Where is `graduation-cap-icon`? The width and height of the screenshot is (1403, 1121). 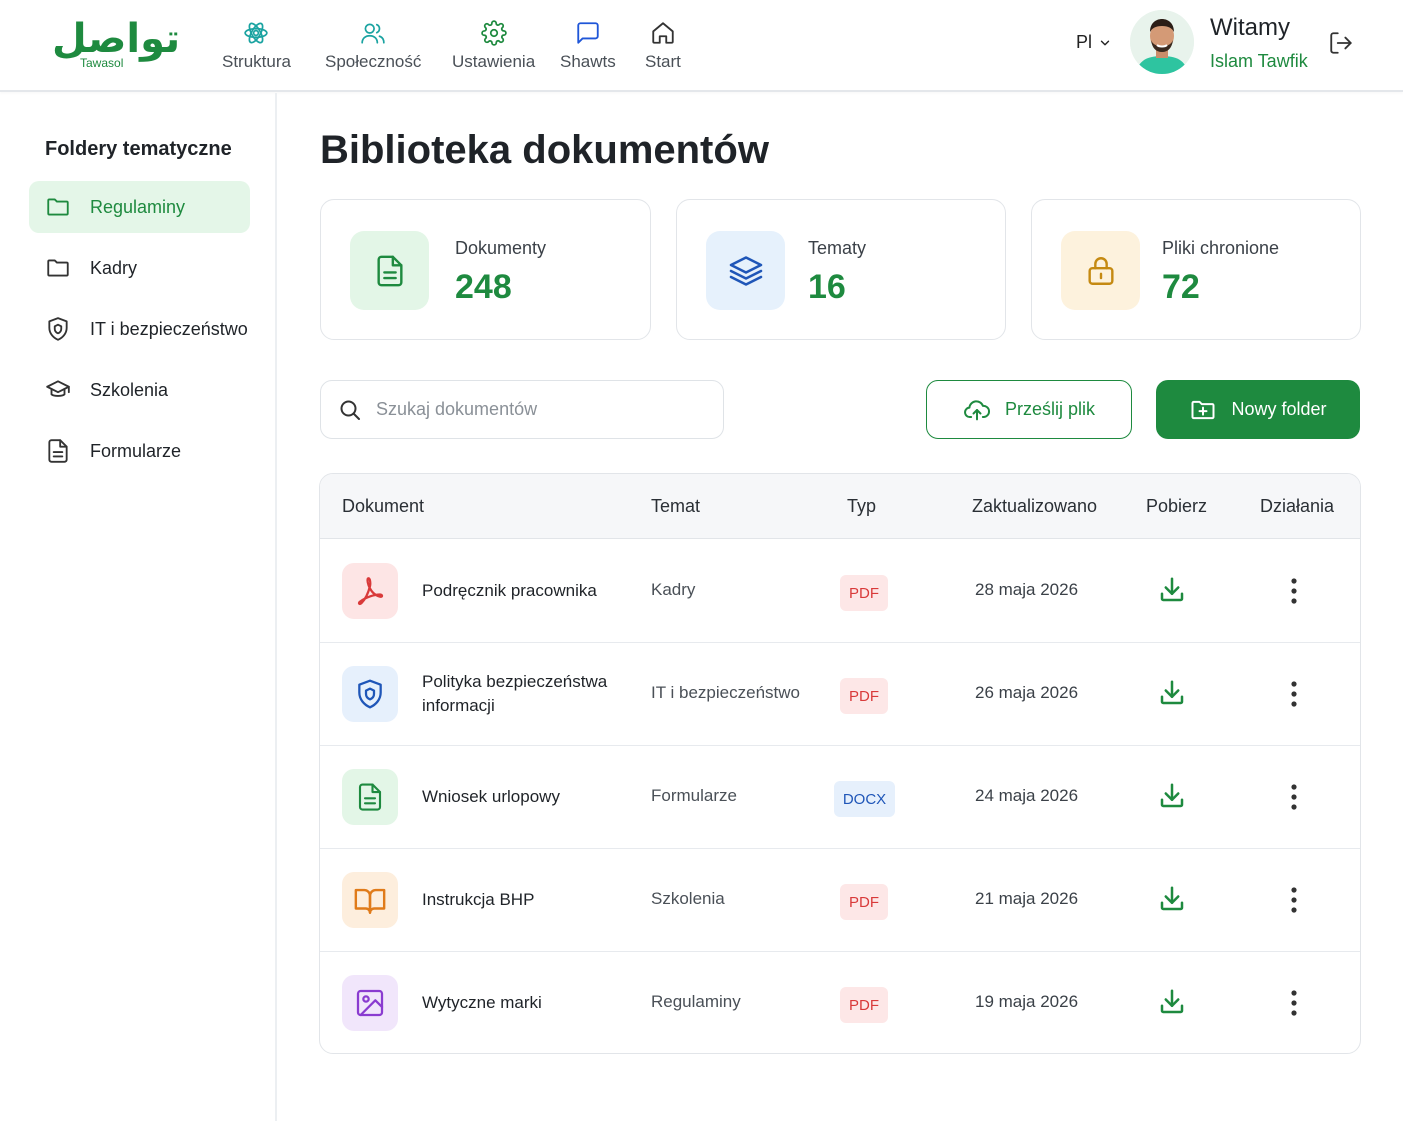 graduation-cap-icon is located at coordinates (58, 390).